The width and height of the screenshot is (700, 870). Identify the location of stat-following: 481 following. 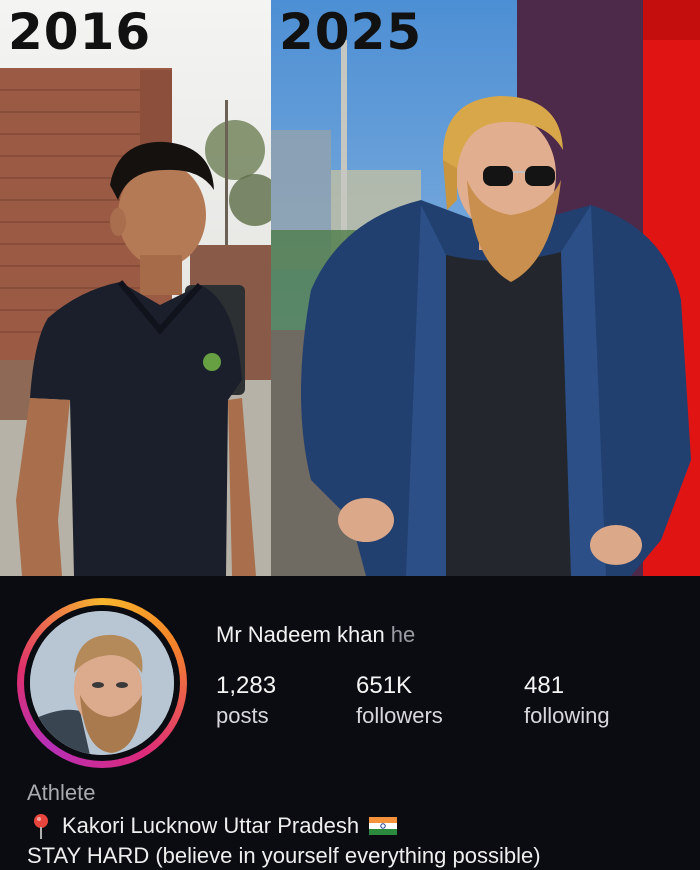
(567, 701).